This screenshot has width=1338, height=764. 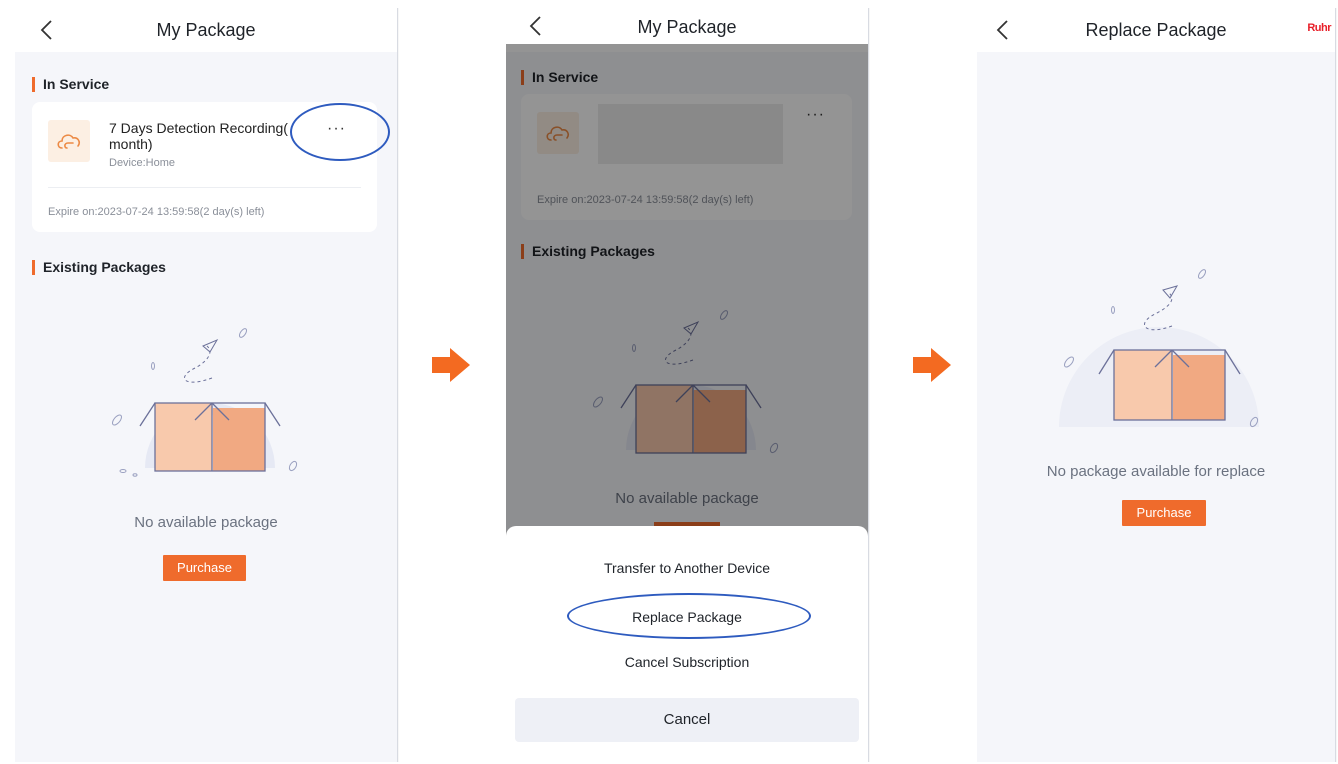 What do you see at coordinates (687, 662) in the screenshot?
I see `sheet-item-cancel-subscription: Cancel Subscription` at bounding box center [687, 662].